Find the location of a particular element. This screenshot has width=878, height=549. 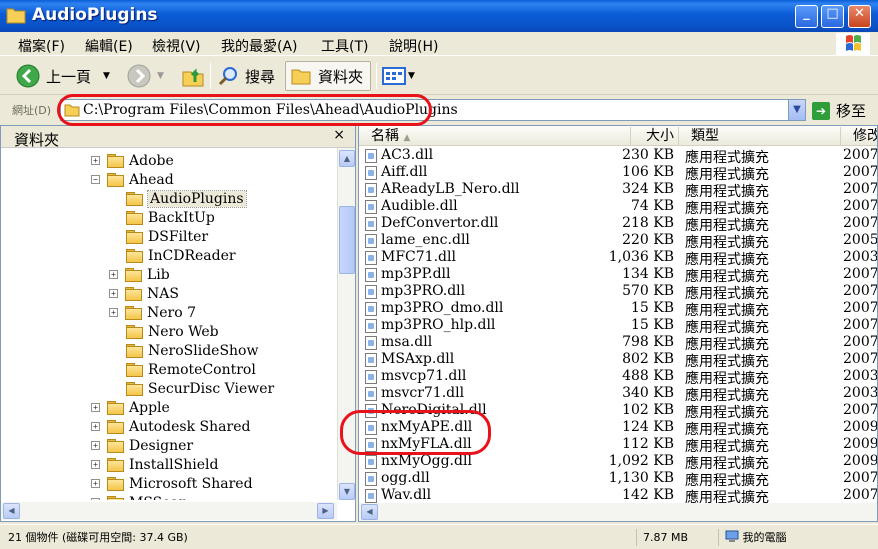

tree-node: + InstallShield is located at coordinates (154, 464).